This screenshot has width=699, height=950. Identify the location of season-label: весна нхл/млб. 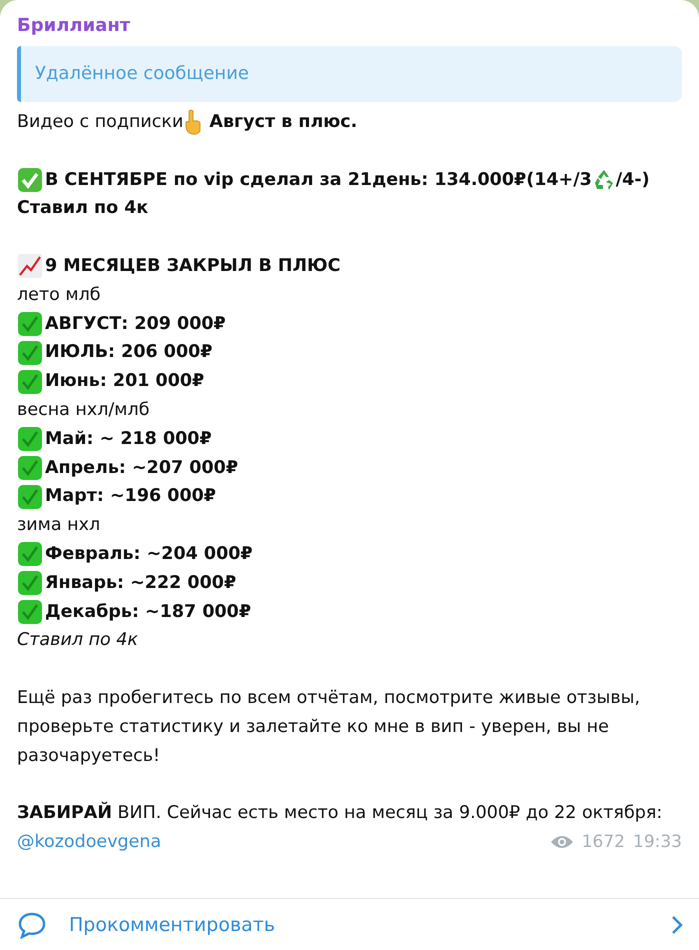
(83, 410).